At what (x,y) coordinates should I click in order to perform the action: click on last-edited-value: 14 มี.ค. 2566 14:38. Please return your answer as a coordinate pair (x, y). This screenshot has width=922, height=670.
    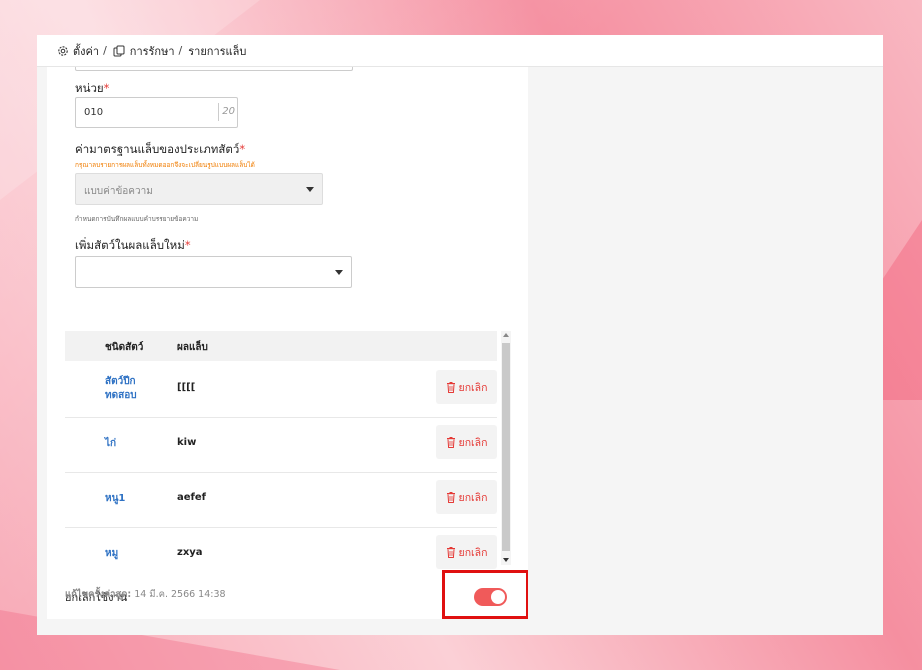
    Looking at the image, I should click on (180, 594).